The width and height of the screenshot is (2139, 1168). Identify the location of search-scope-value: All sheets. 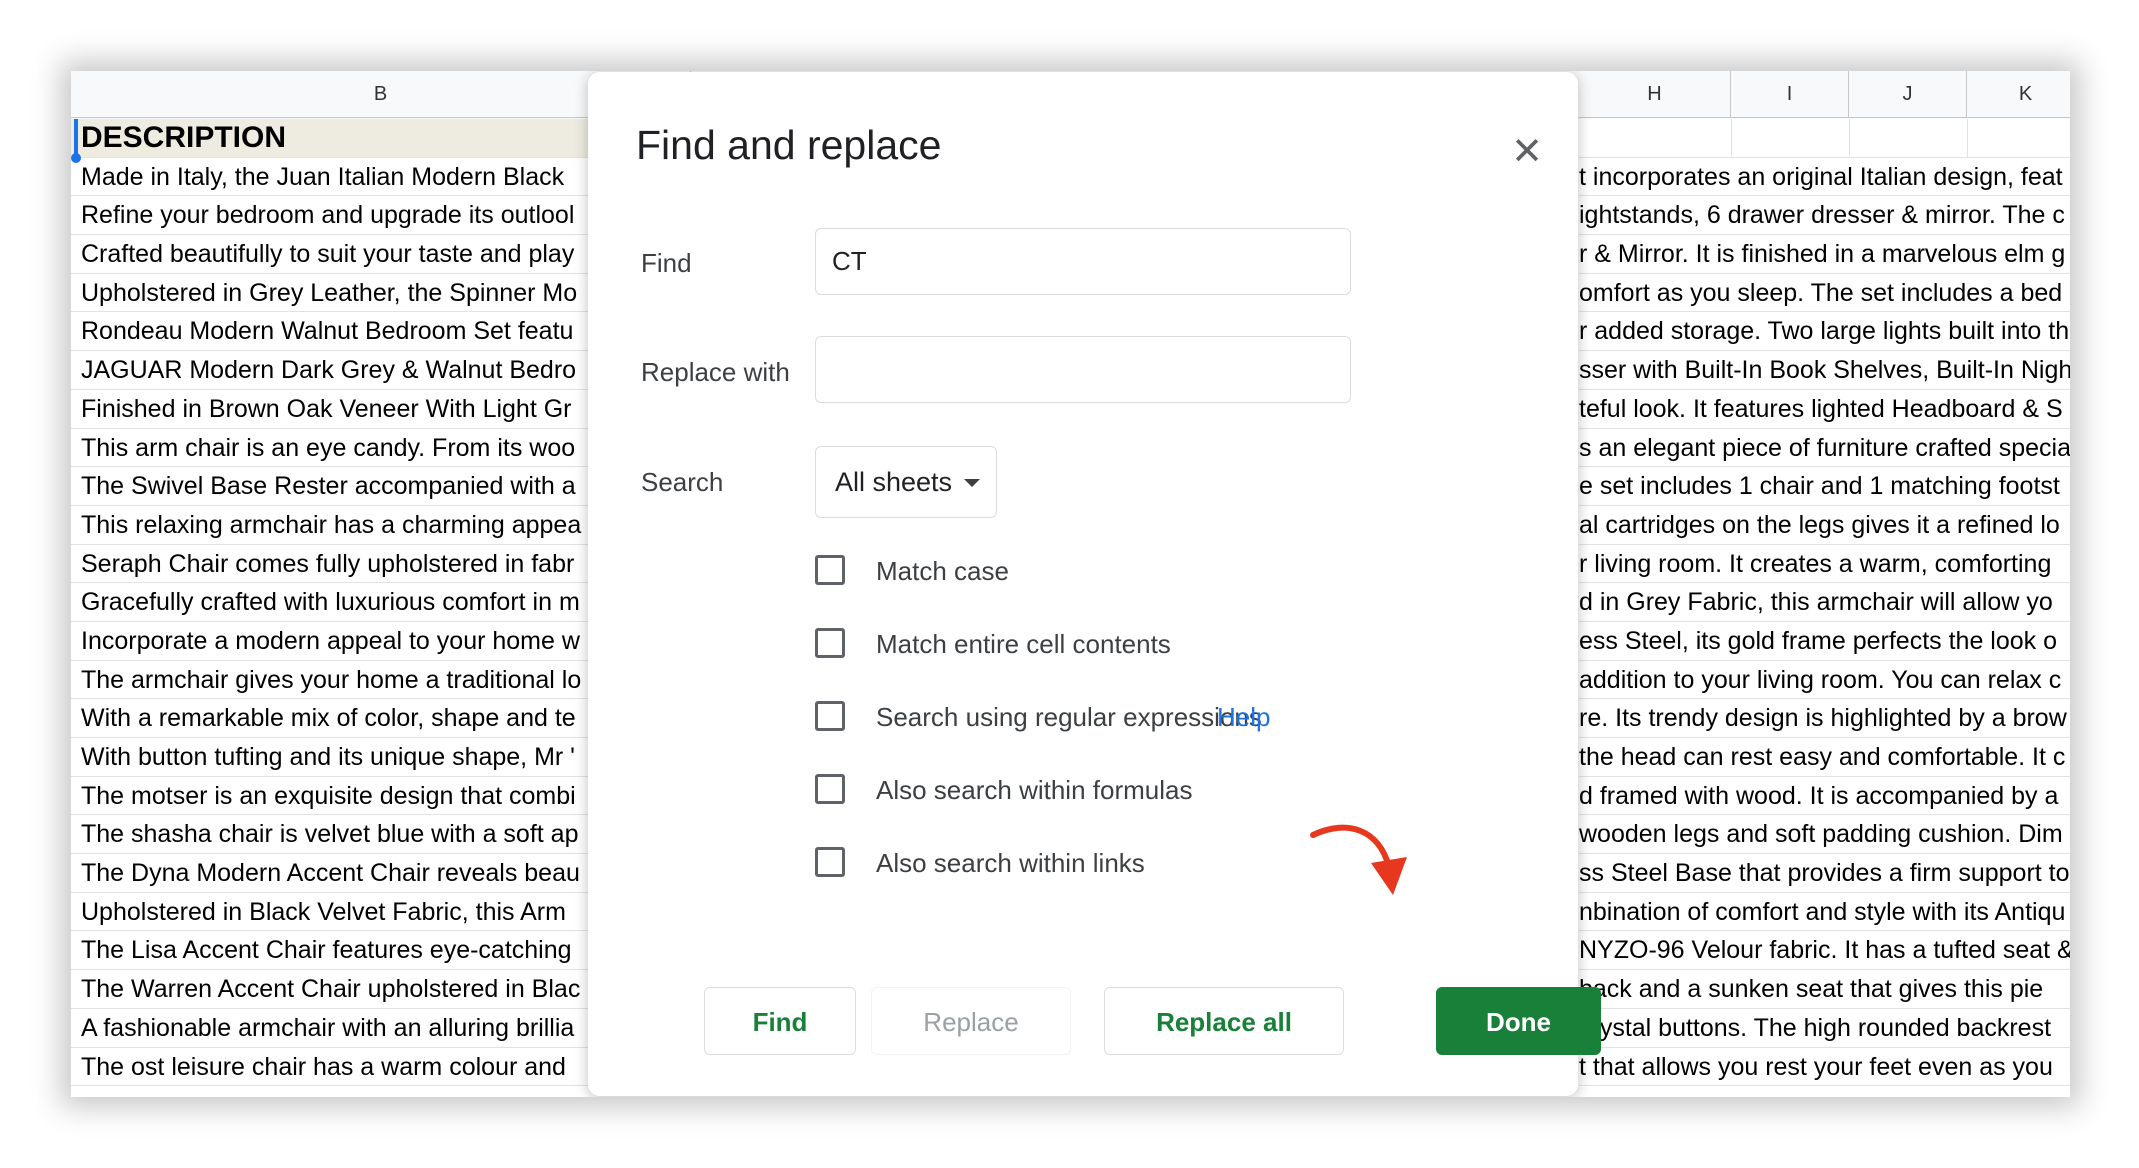
(894, 482).